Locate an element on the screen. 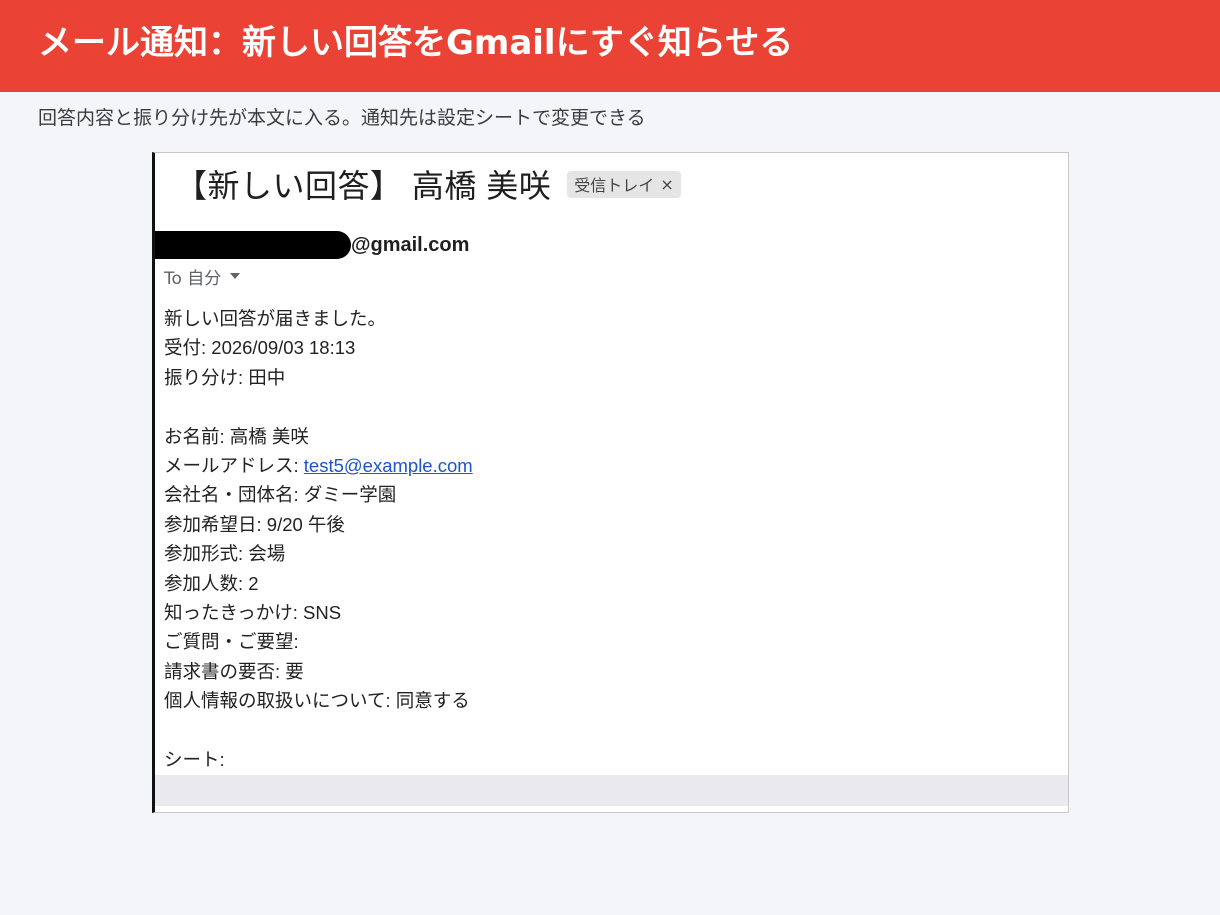  body-line: メールアドレス: test5@example.com is located at coordinates (318, 465).